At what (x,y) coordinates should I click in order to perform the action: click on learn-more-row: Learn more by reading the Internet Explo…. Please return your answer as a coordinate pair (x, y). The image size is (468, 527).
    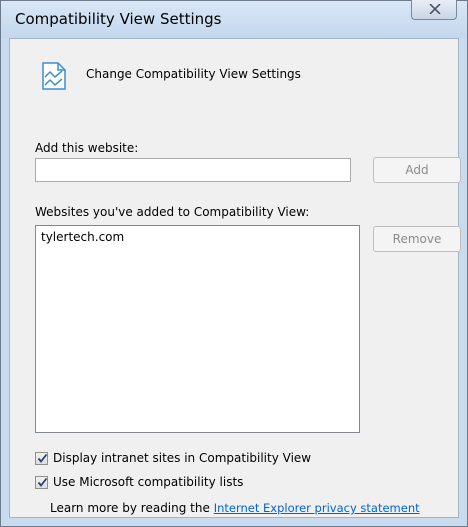
    Looking at the image, I should click on (235, 508).